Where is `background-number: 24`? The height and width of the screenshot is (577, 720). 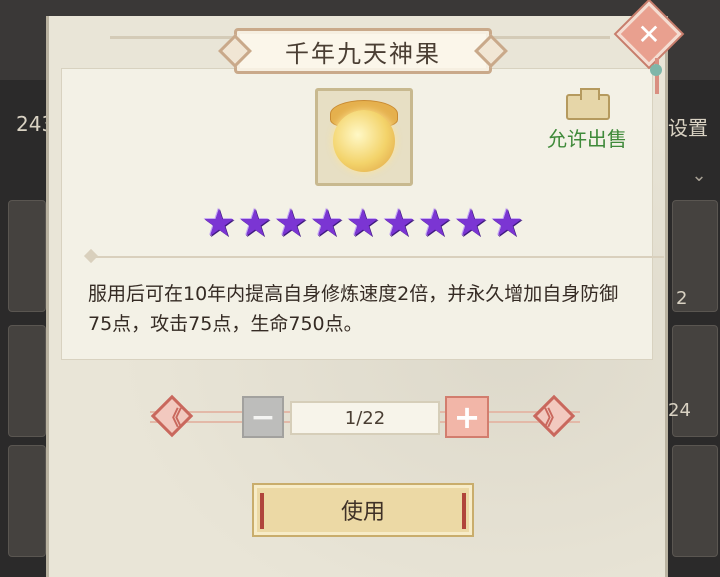 background-number: 24 is located at coordinates (679, 410).